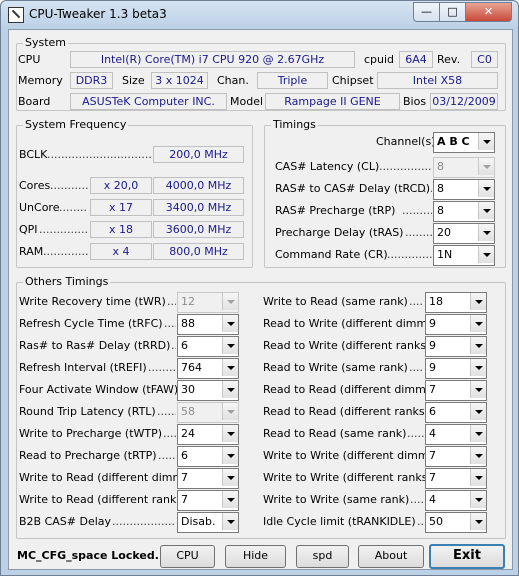 This screenshot has height=576, width=519. Describe the element at coordinates (208, 346) in the screenshot. I see `others-left-dropdown-2: 6` at that location.